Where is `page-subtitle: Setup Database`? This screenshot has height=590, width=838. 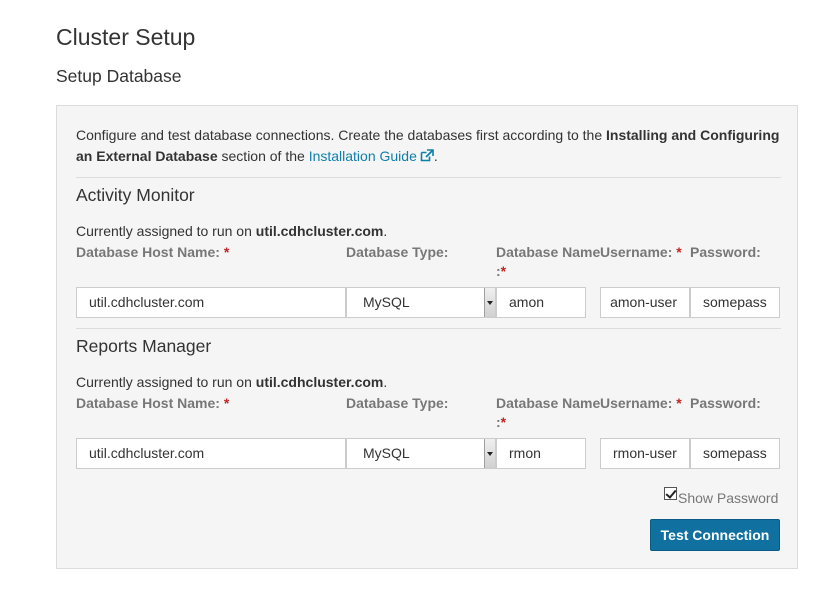 page-subtitle: Setup Database is located at coordinates (119, 76).